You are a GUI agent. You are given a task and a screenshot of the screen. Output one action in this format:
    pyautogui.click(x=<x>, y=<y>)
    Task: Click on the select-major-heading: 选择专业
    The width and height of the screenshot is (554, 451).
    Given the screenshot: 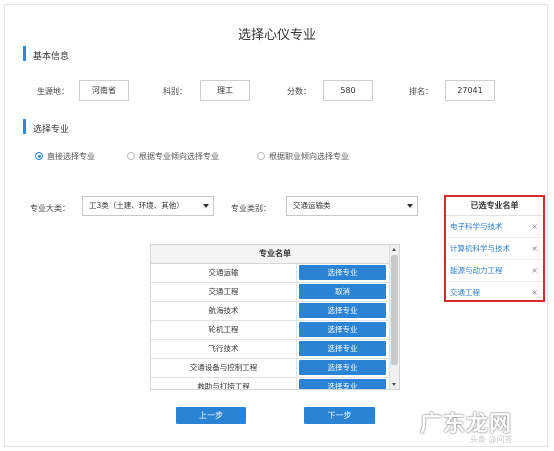 What is the action you would take?
    pyautogui.click(x=51, y=130)
    